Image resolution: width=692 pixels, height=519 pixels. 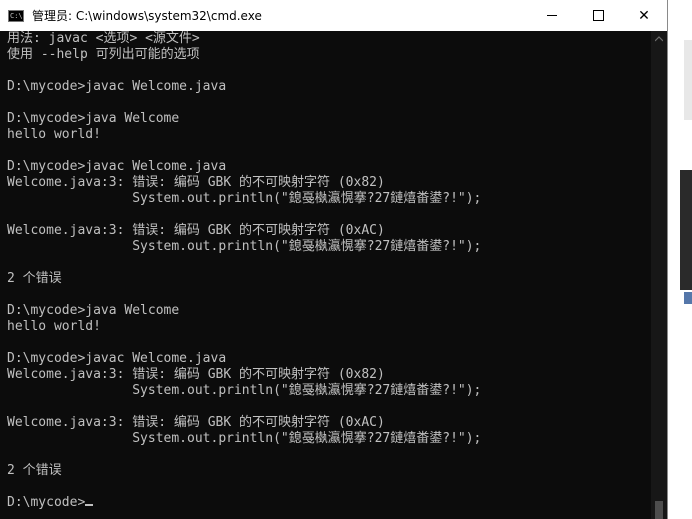 I want to click on maximize-icon, so click(x=598, y=15).